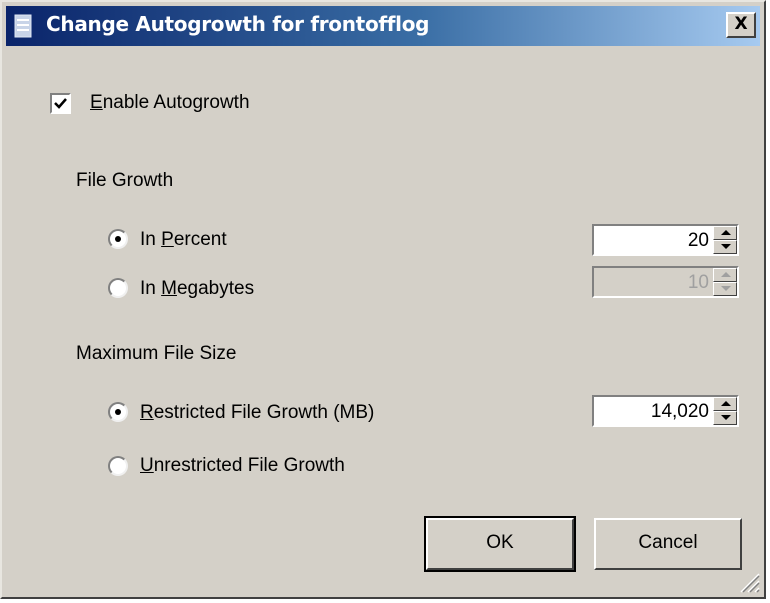 The width and height of the screenshot is (770, 603). I want to click on percent-spin-buttons, so click(725, 240).